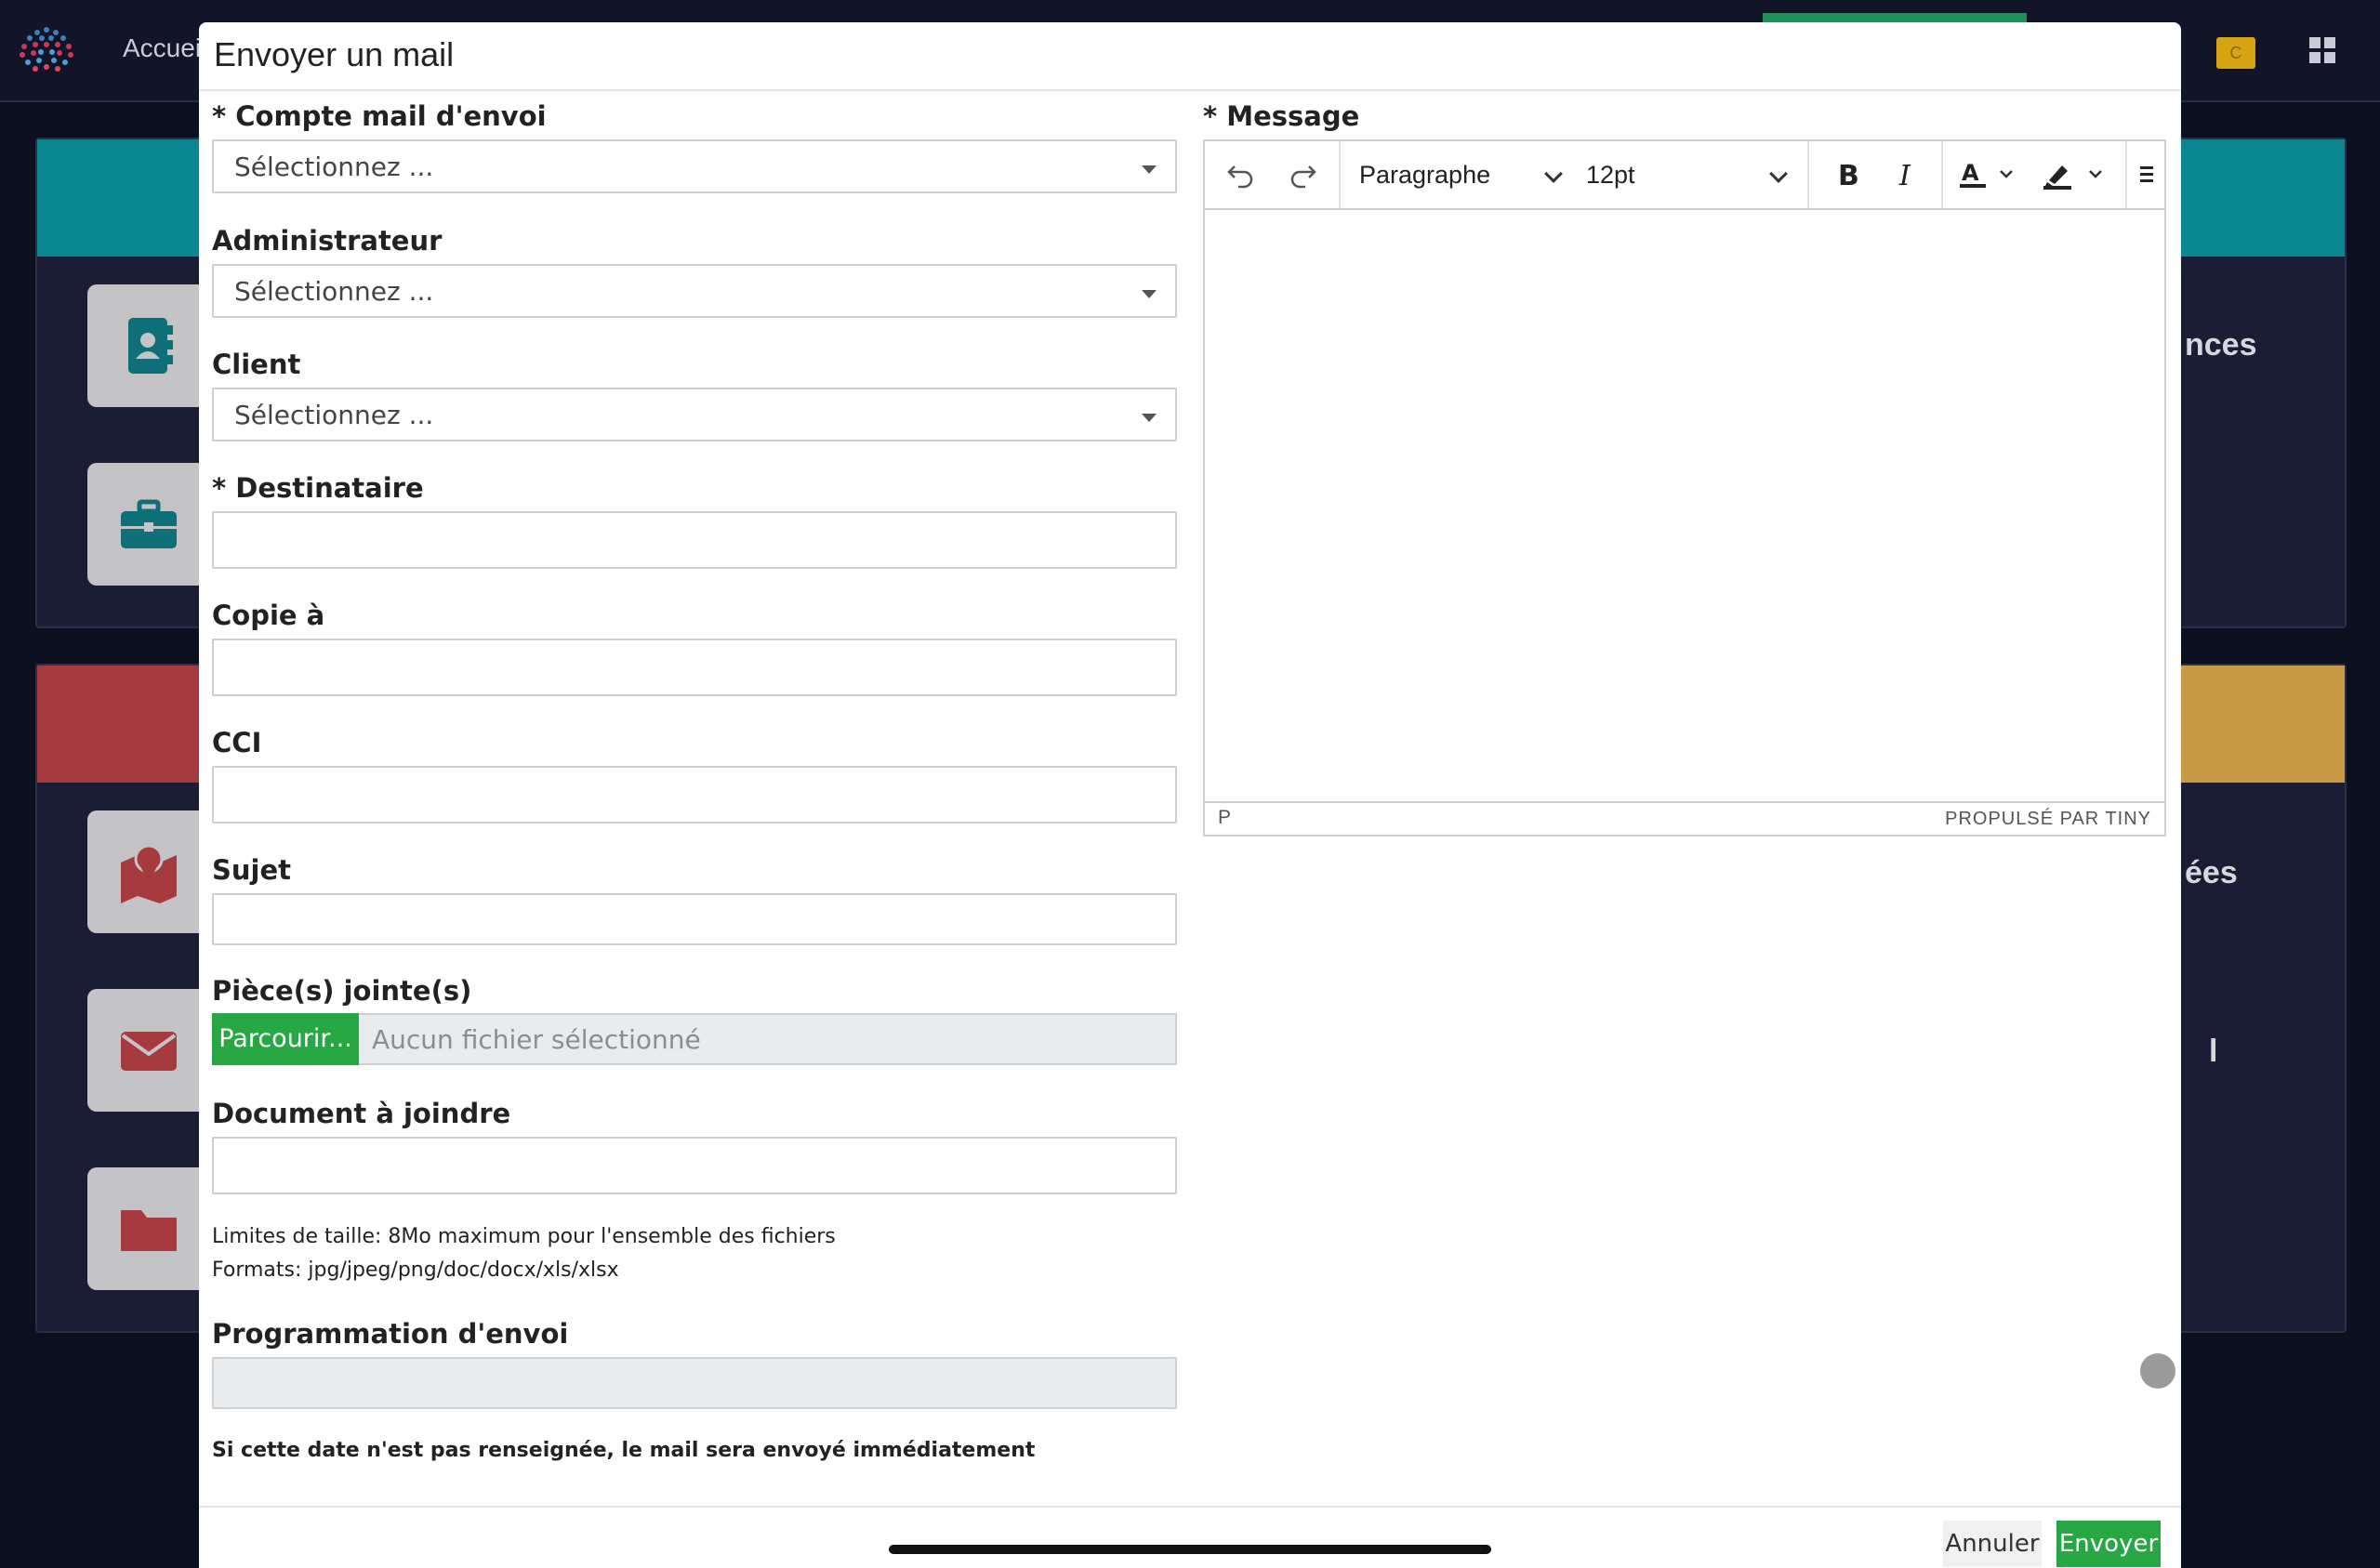 This screenshot has width=2380, height=1568. I want to click on list-icon, so click(2146, 174).